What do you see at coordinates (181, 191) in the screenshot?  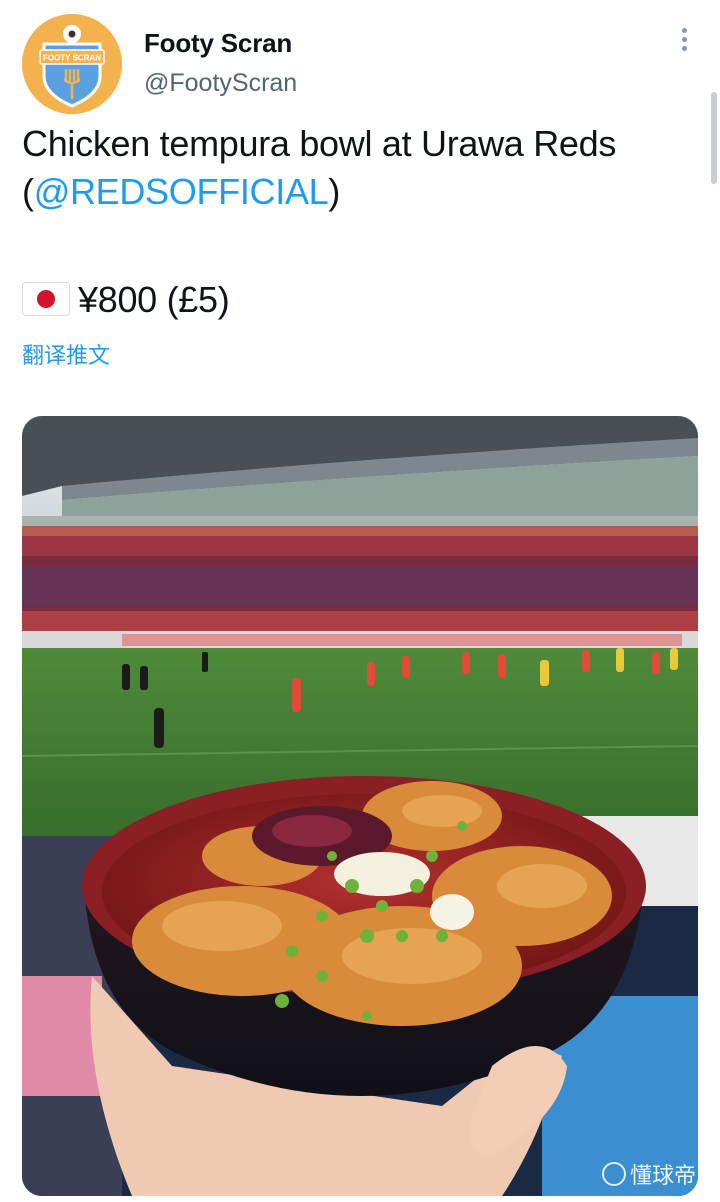 I see `mention-link: @REDSOFFICIAL` at bounding box center [181, 191].